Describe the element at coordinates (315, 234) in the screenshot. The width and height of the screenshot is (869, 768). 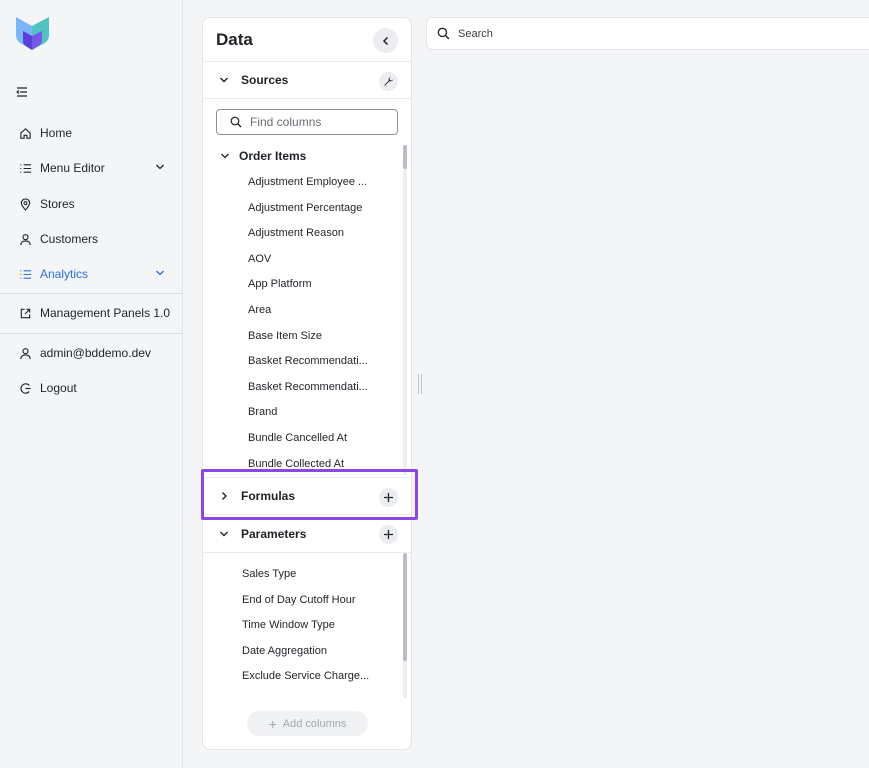
I see `column-item: Adjustment Reason` at that location.